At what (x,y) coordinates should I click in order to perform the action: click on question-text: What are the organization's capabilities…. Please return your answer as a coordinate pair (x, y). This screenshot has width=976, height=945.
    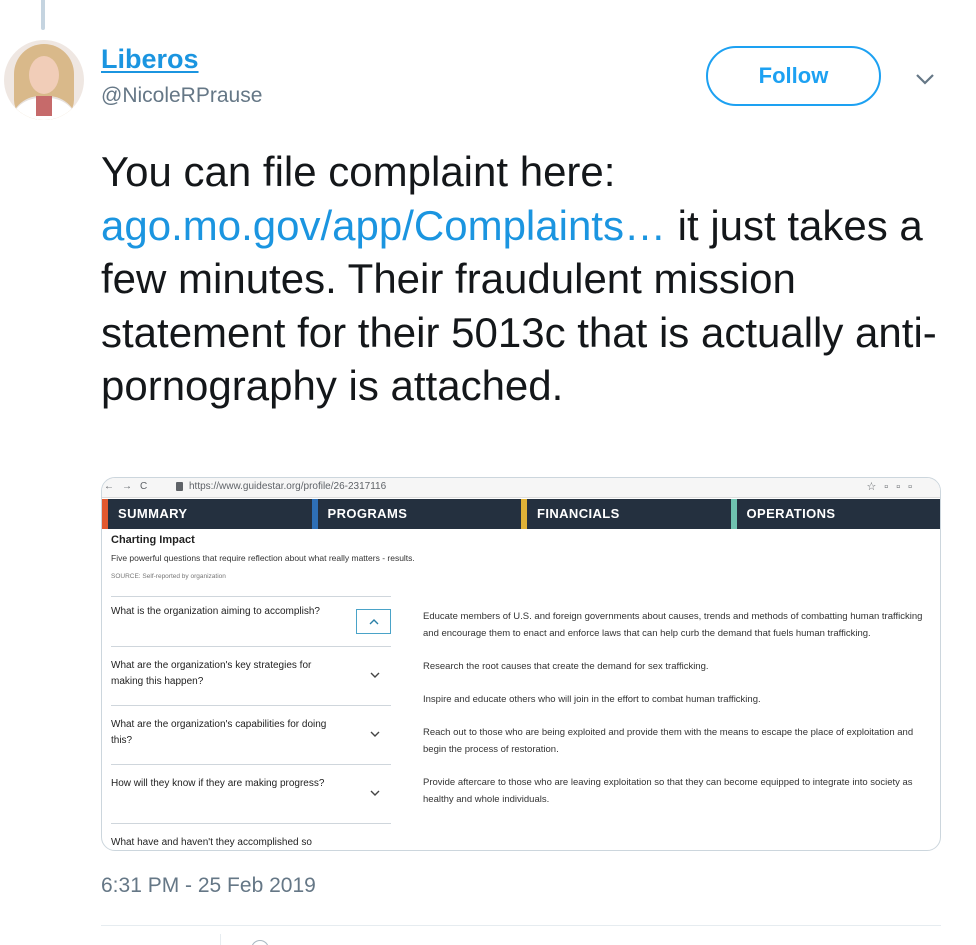
    Looking at the image, I should click on (219, 732).